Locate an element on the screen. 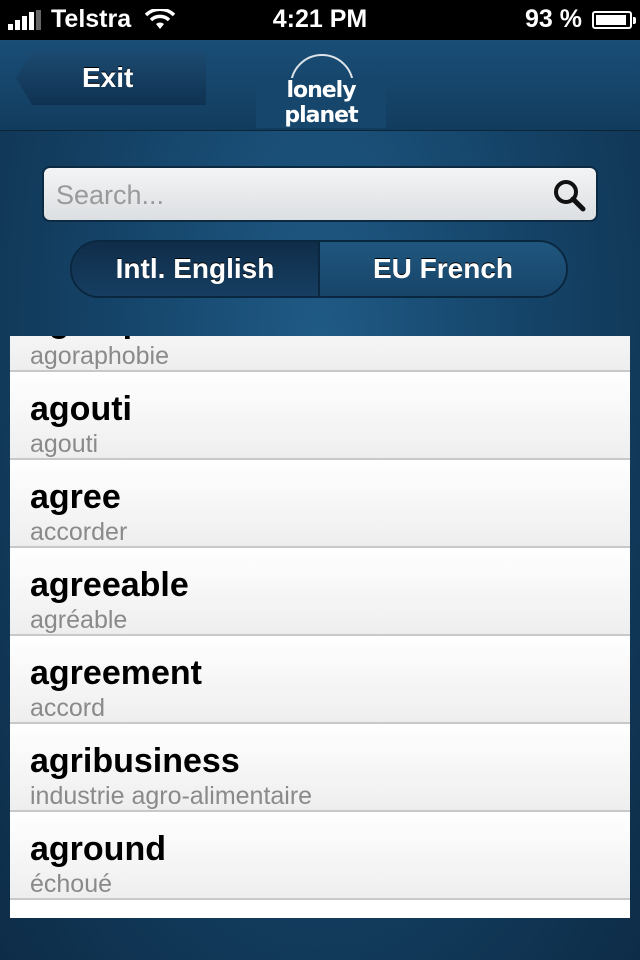 The width and height of the screenshot is (640, 960). entry-translation: accorder is located at coordinates (79, 532).